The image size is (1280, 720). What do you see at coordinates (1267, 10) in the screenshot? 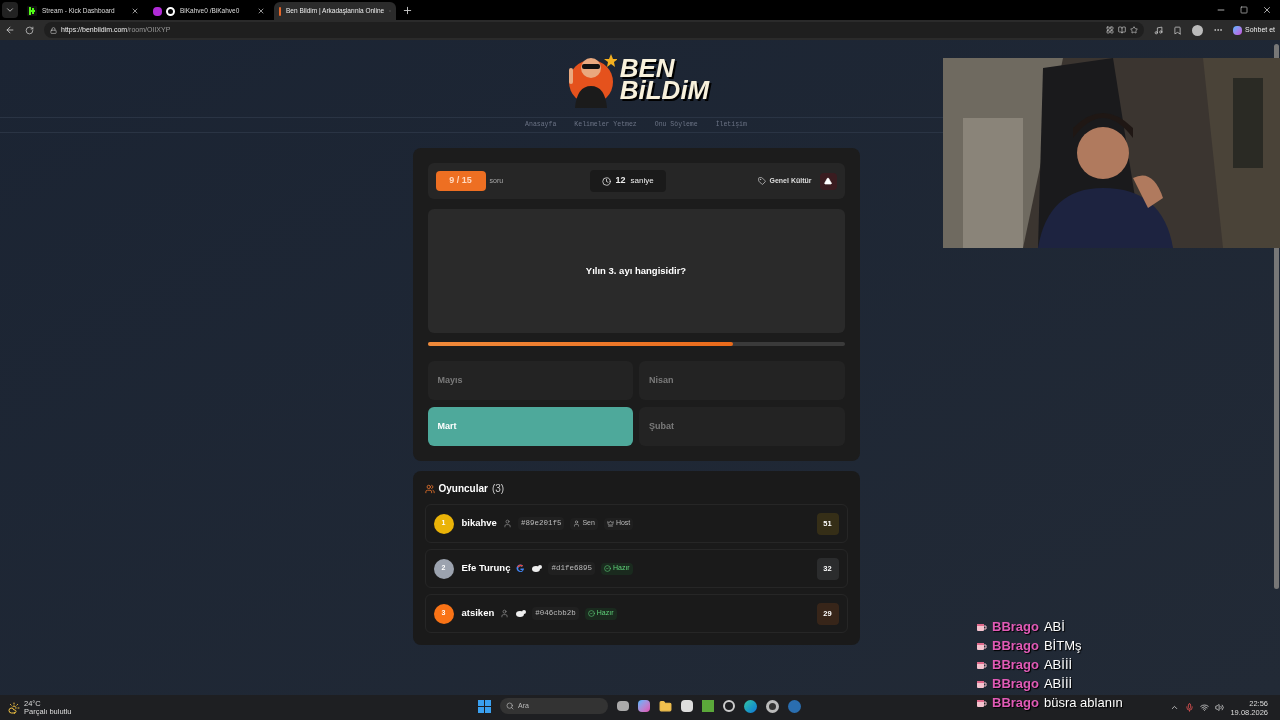
I see `close-window-icon` at bounding box center [1267, 10].